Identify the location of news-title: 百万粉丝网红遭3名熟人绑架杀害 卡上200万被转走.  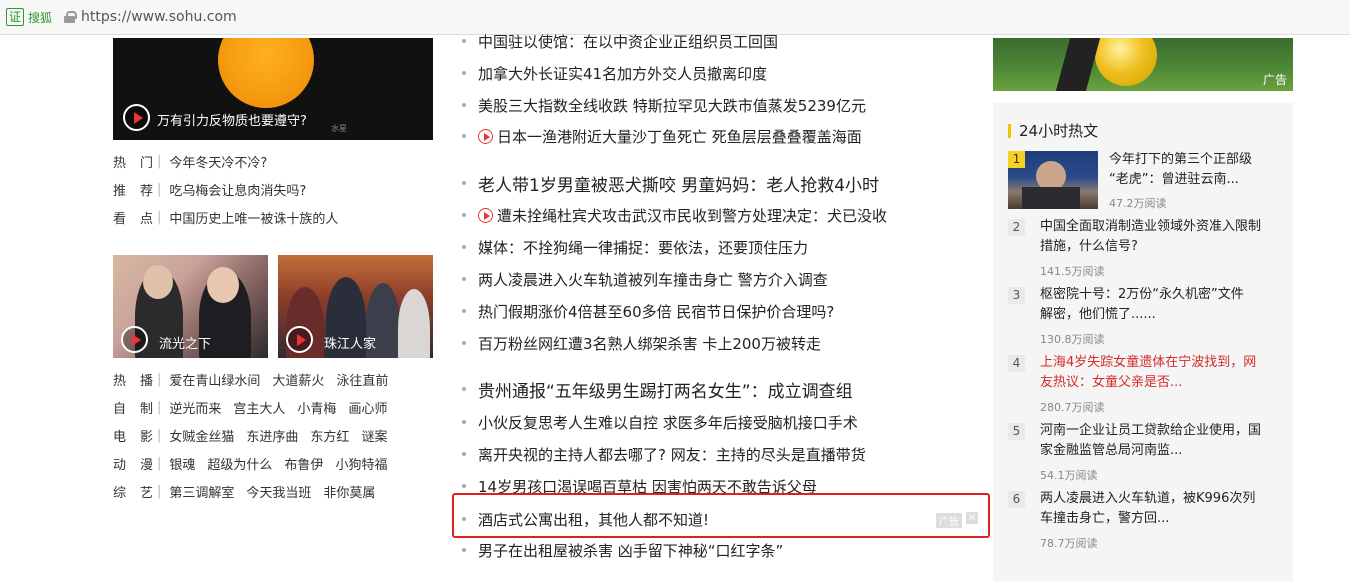
(649, 343).